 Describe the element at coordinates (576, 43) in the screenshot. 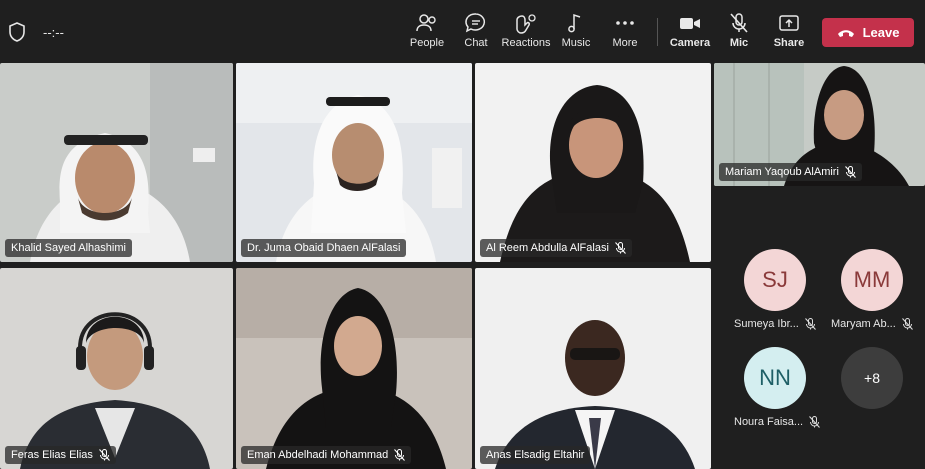

I see `music-label: Music` at that location.